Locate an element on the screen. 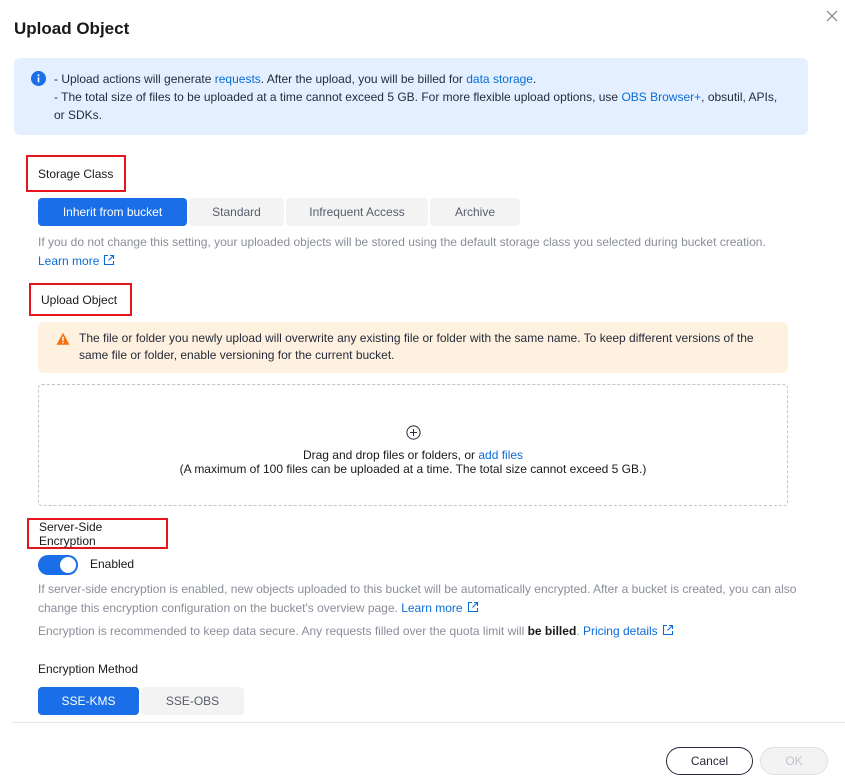 Image resolution: width=845 pixels, height=784 pixels. billing-note-text: . is located at coordinates (579, 631).